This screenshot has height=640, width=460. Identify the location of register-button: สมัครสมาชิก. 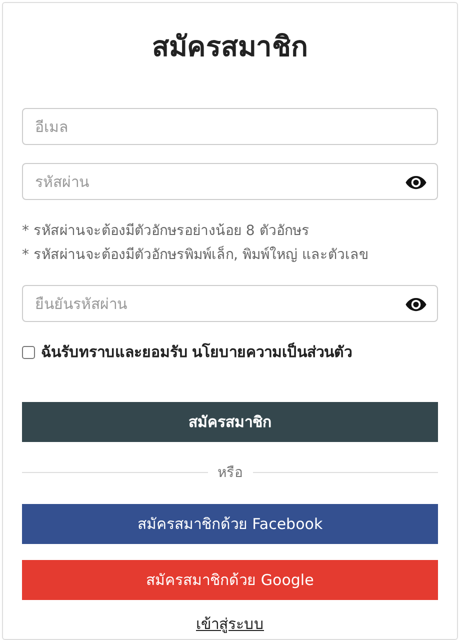
(230, 422).